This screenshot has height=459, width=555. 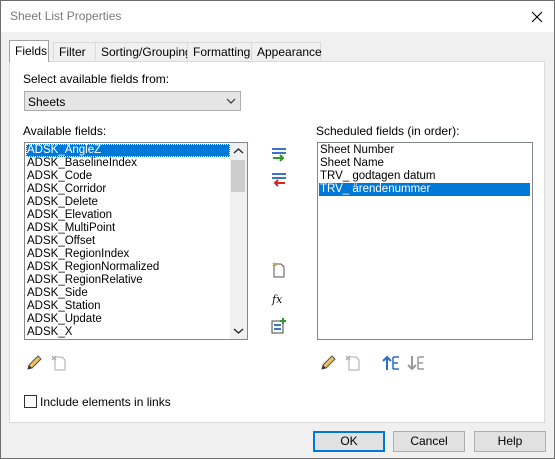 What do you see at coordinates (221, 51) in the screenshot?
I see `tab-formatting: Formatting` at bounding box center [221, 51].